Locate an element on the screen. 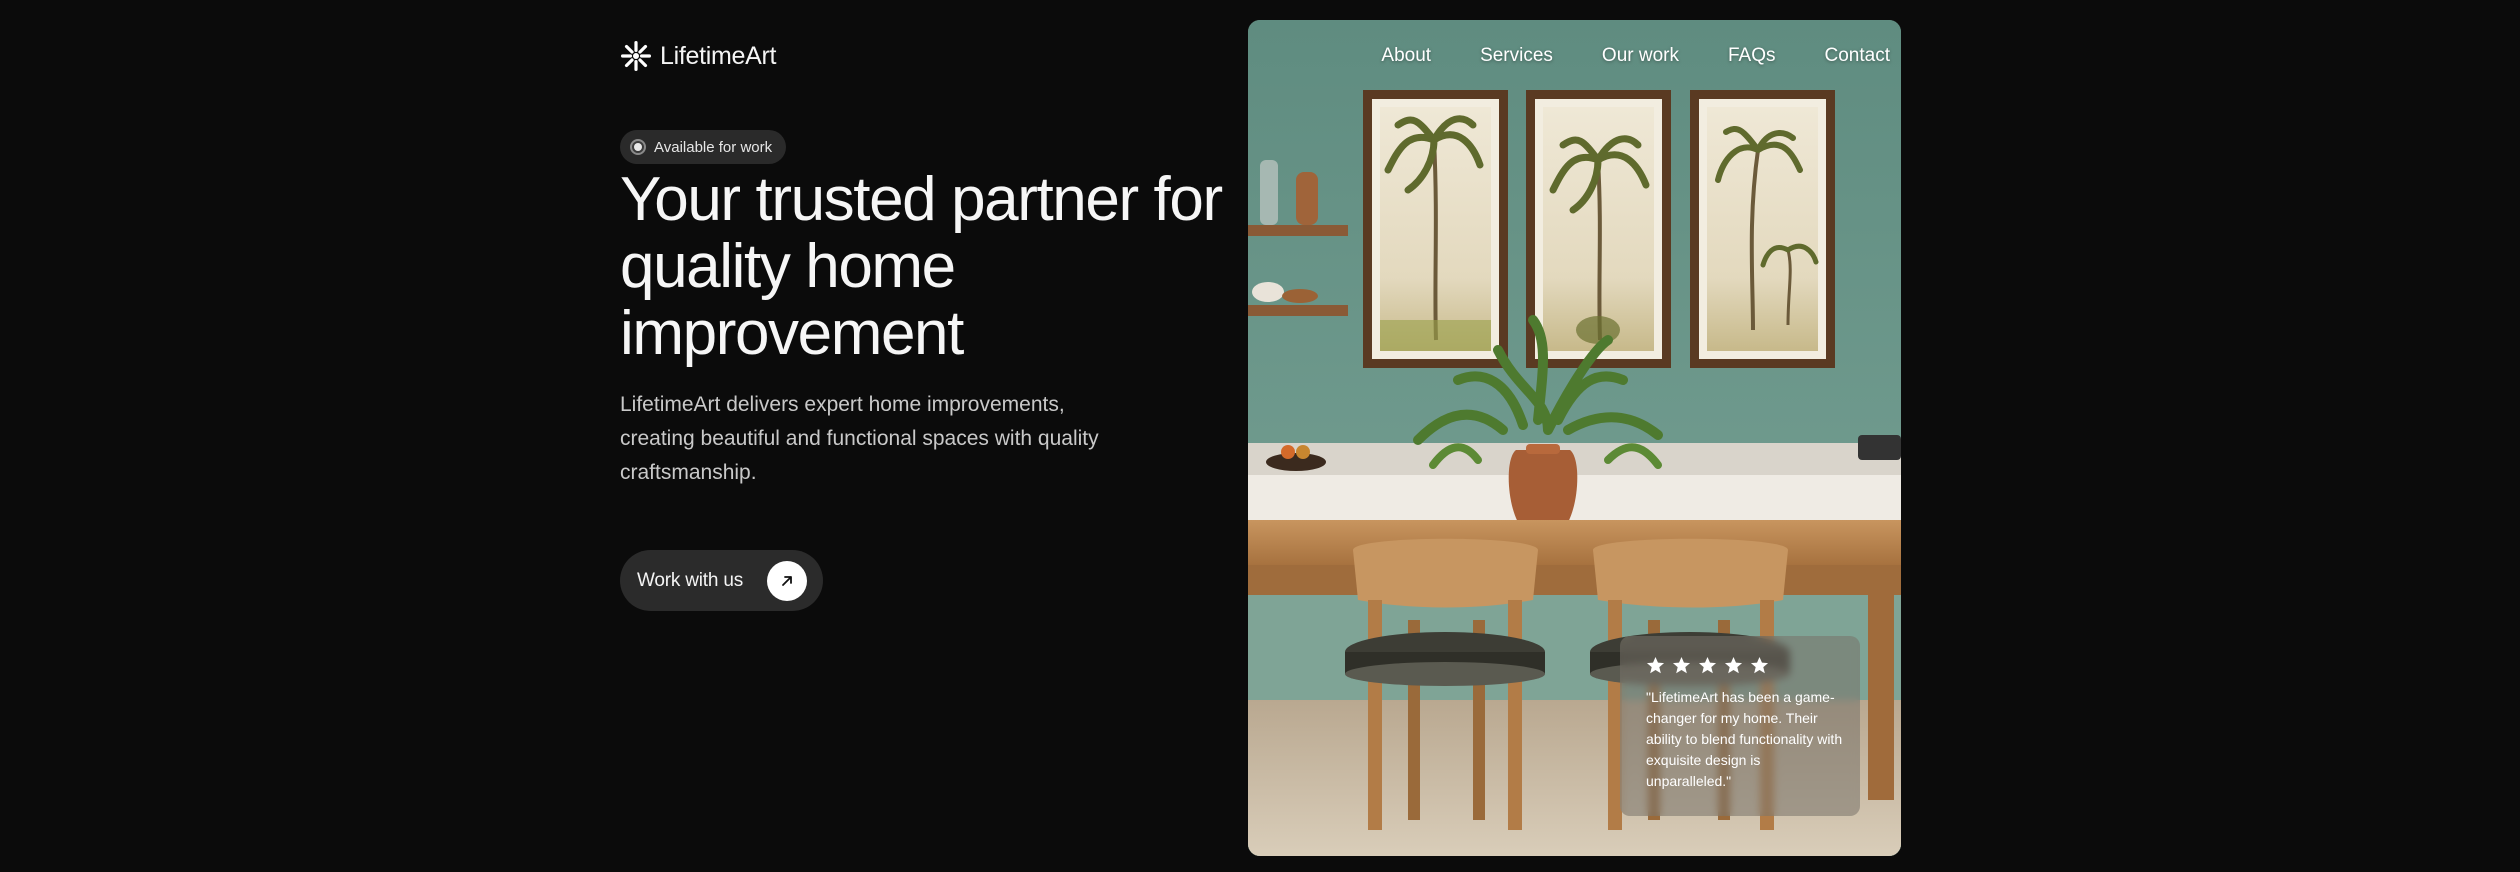 Image resolution: width=2520 pixels, height=872 pixels. availability-badge-label: Available for work is located at coordinates (713, 147).